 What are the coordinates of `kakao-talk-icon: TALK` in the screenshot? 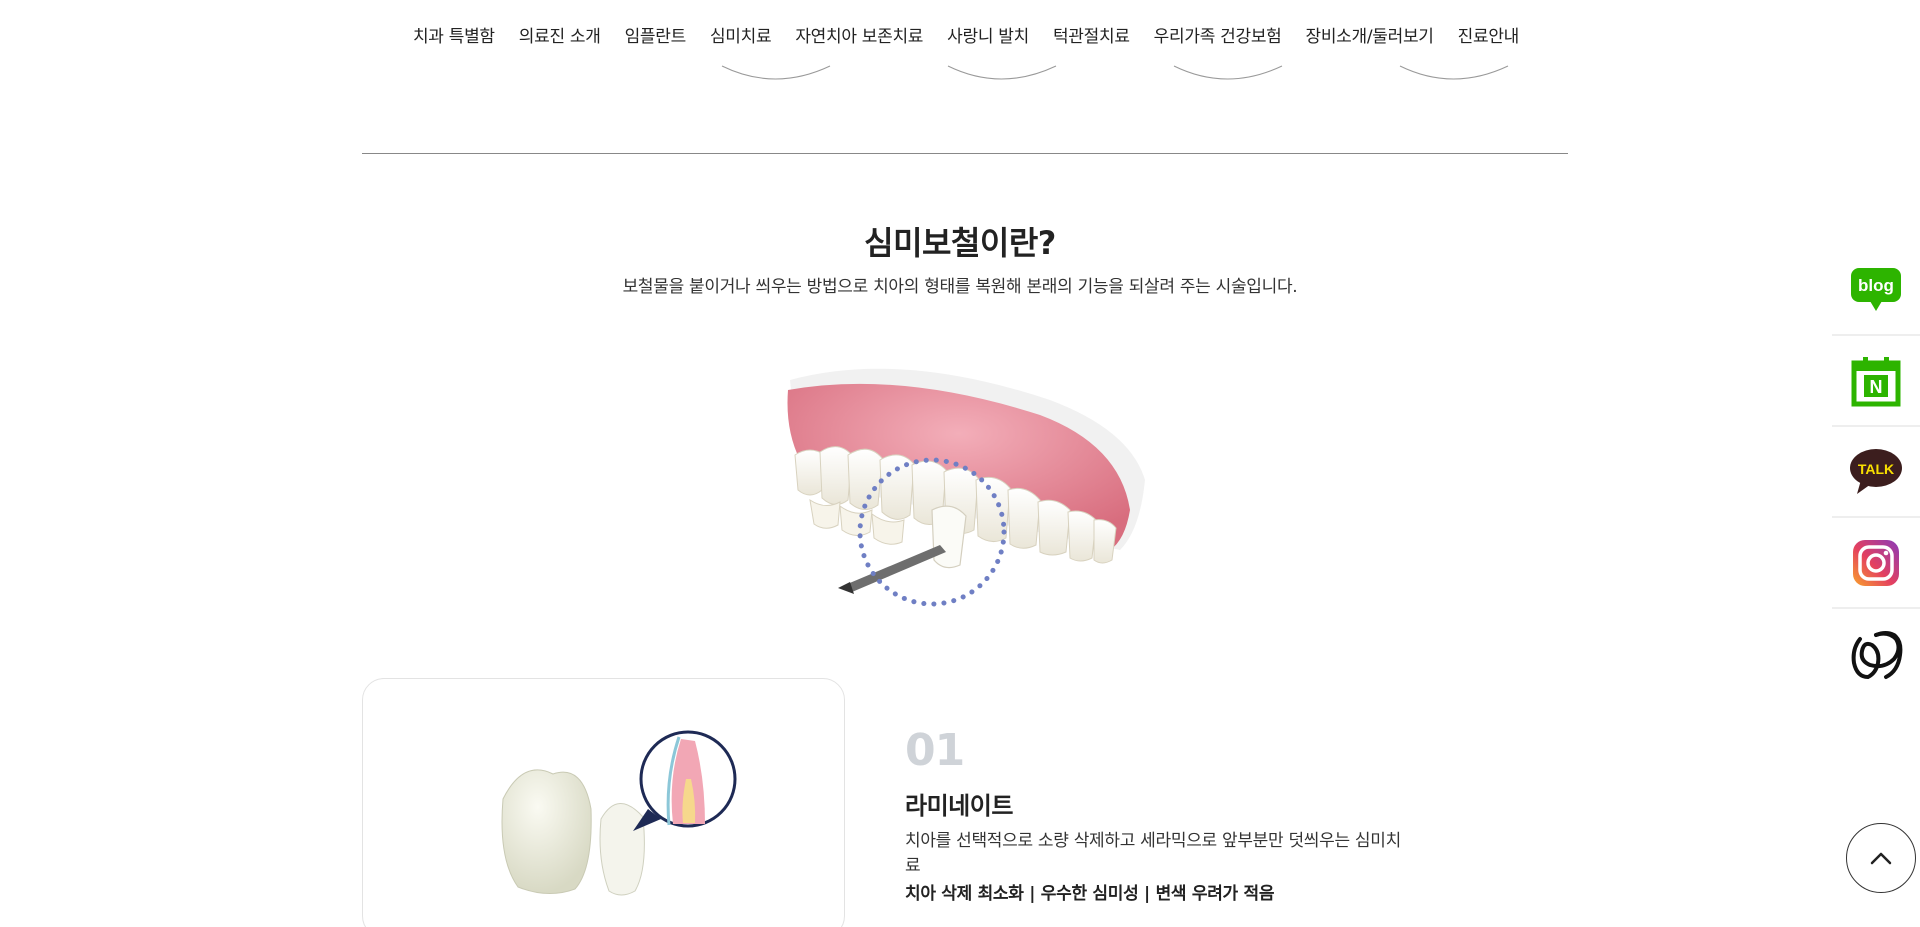 It's located at (1876, 471).